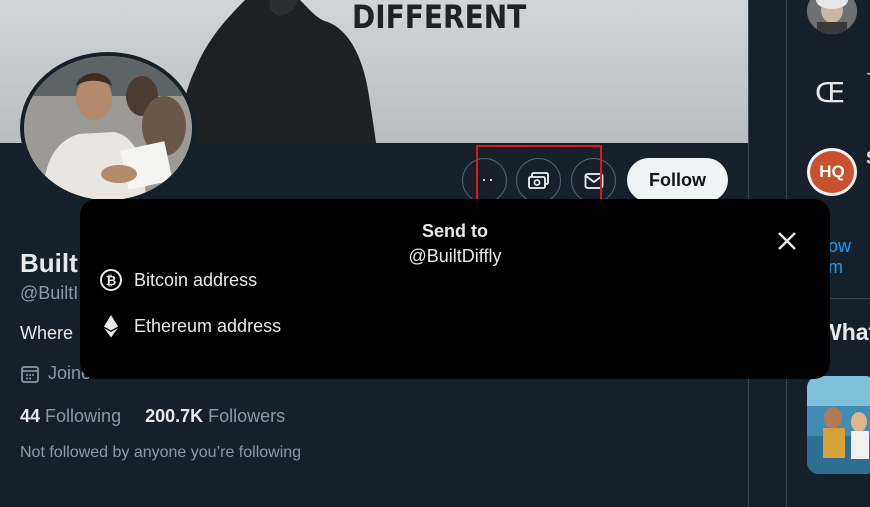 The image size is (870, 507). I want to click on following-label: Following, so click(83, 416).